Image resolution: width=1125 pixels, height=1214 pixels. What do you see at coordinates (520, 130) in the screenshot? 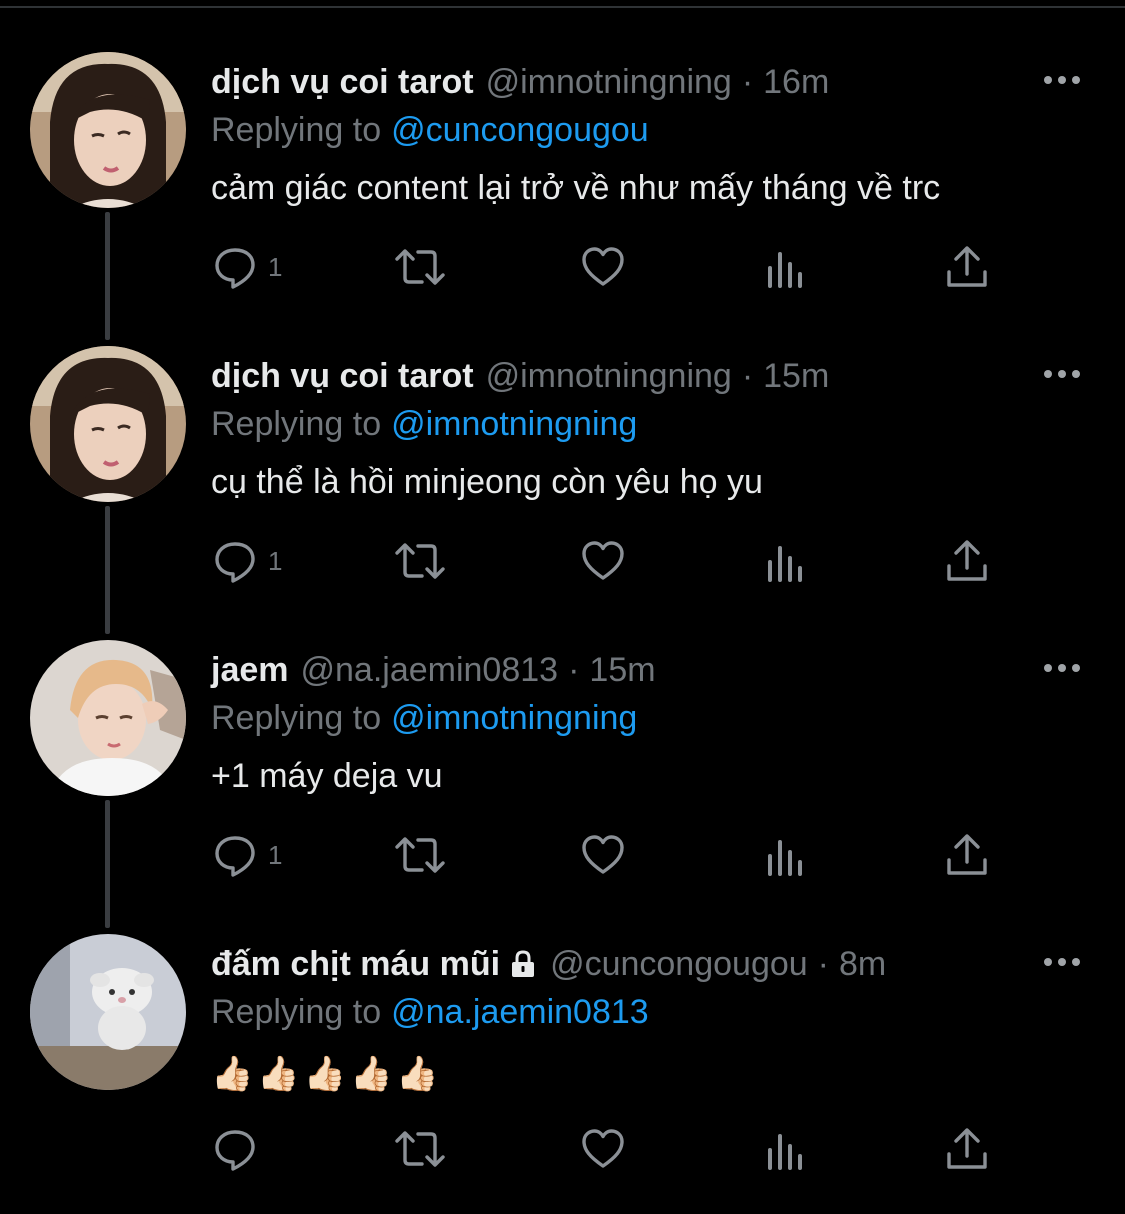
I see `mention-link: @cuncongougou` at bounding box center [520, 130].